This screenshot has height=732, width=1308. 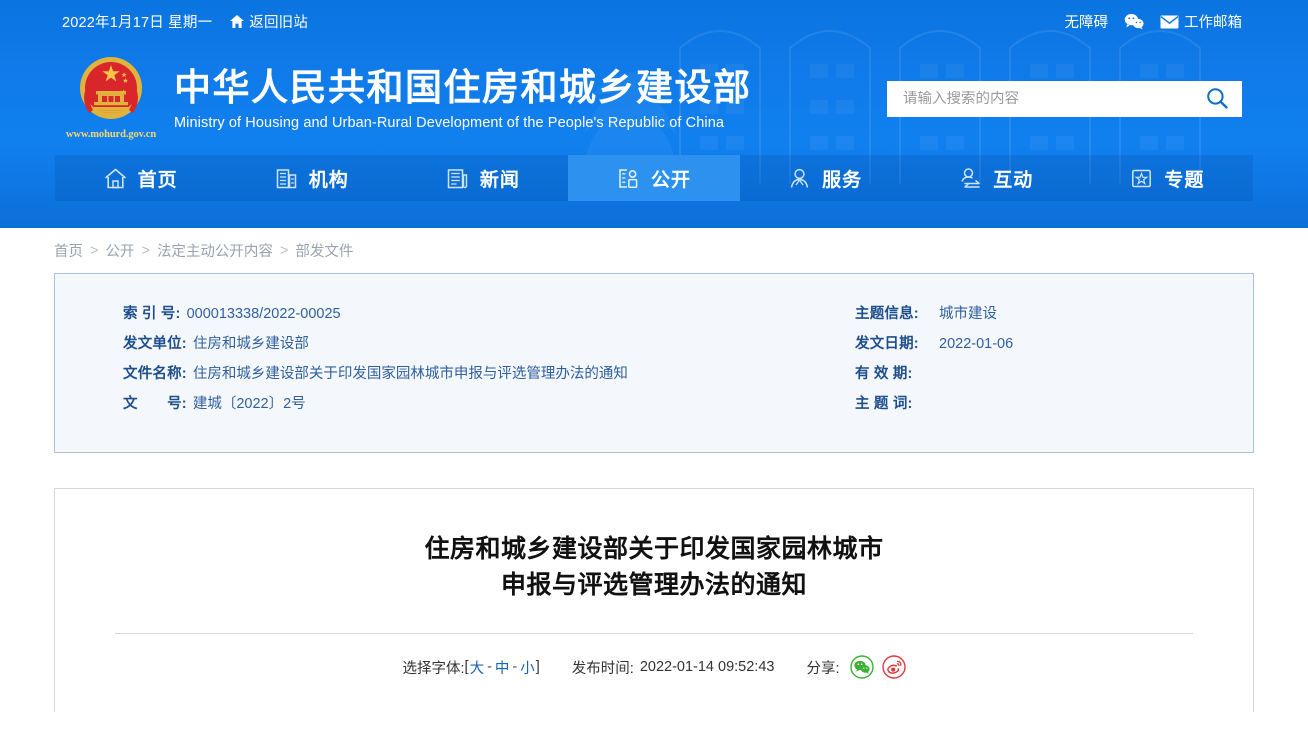 I want to click on site-url: www.mohurd.gov.cn, so click(x=111, y=134).